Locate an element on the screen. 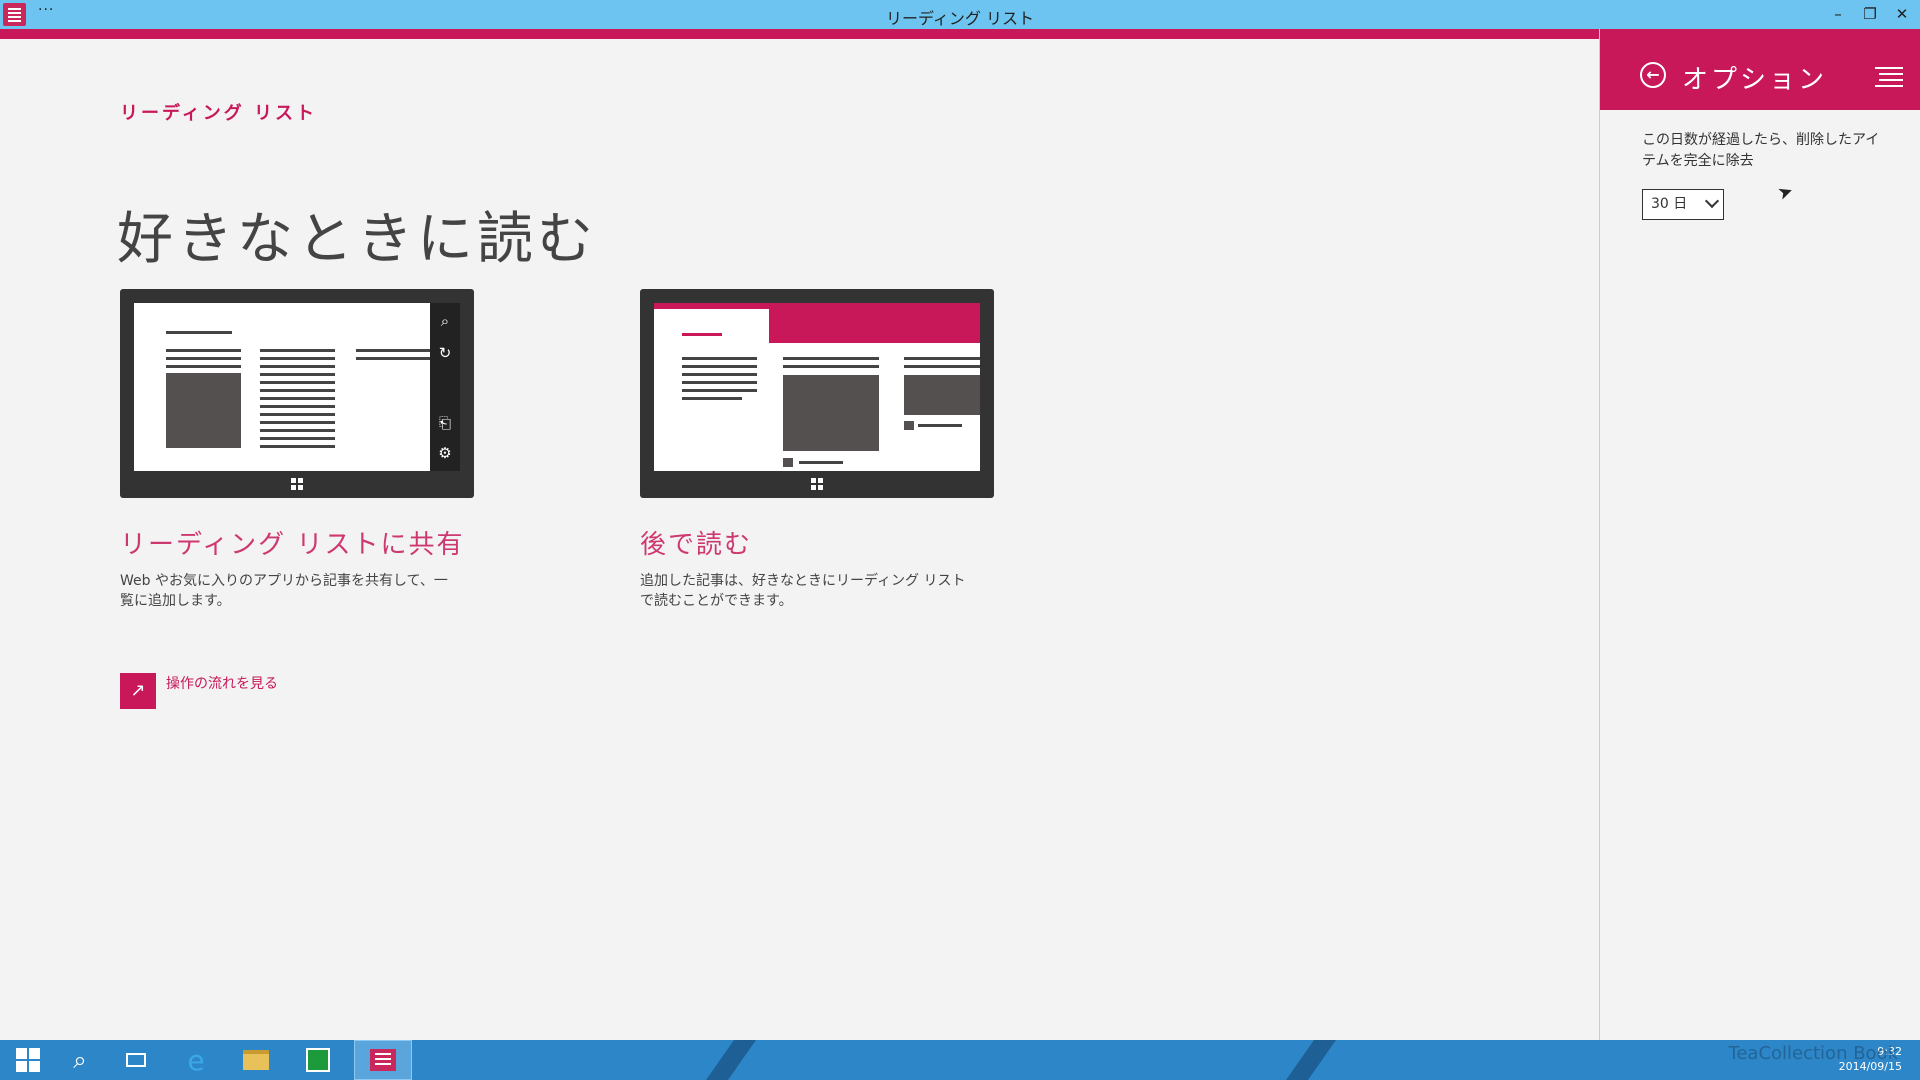  card-title: リーディング リストに共有 is located at coordinates (292, 545).